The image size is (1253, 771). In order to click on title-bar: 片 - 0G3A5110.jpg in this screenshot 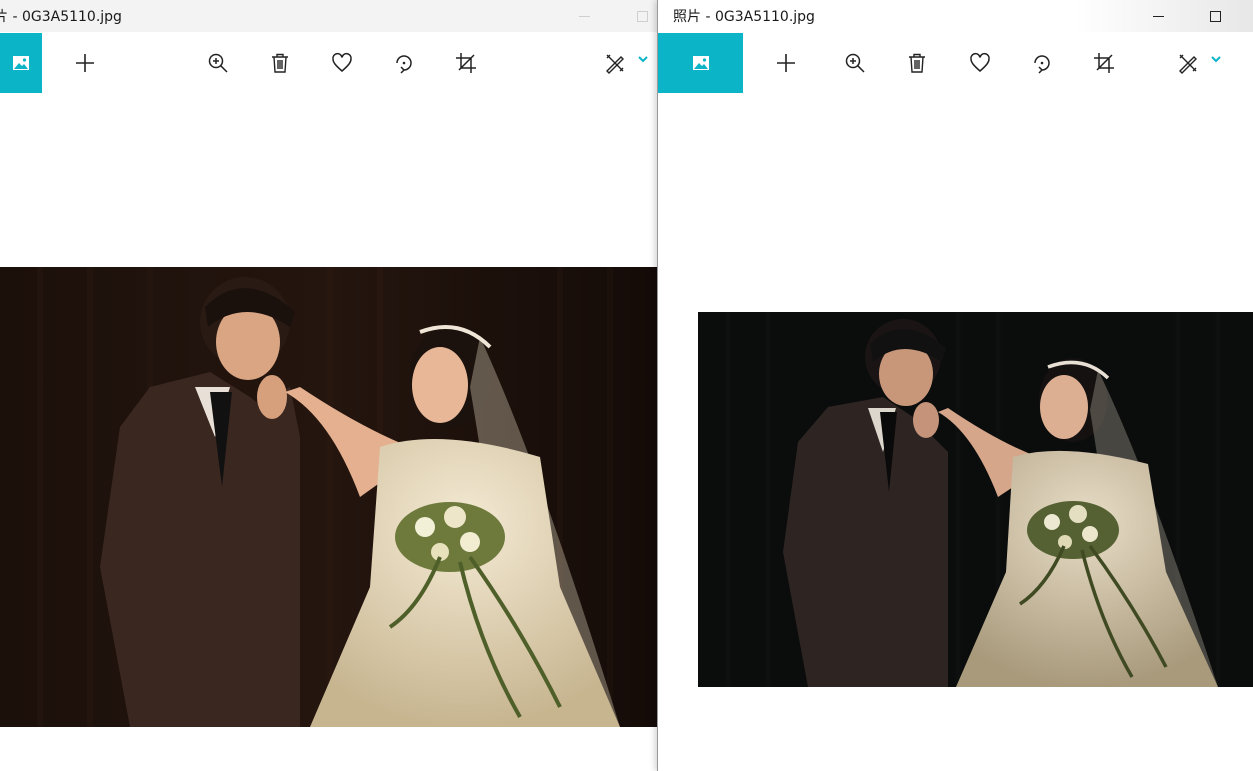, I will do `click(329, 16)`.